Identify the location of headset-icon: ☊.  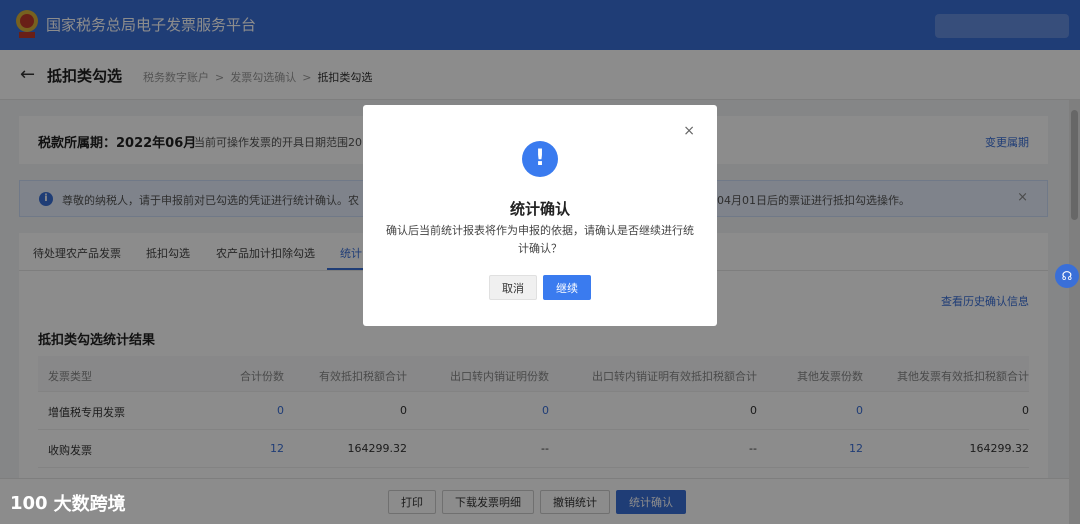
(1067, 276).